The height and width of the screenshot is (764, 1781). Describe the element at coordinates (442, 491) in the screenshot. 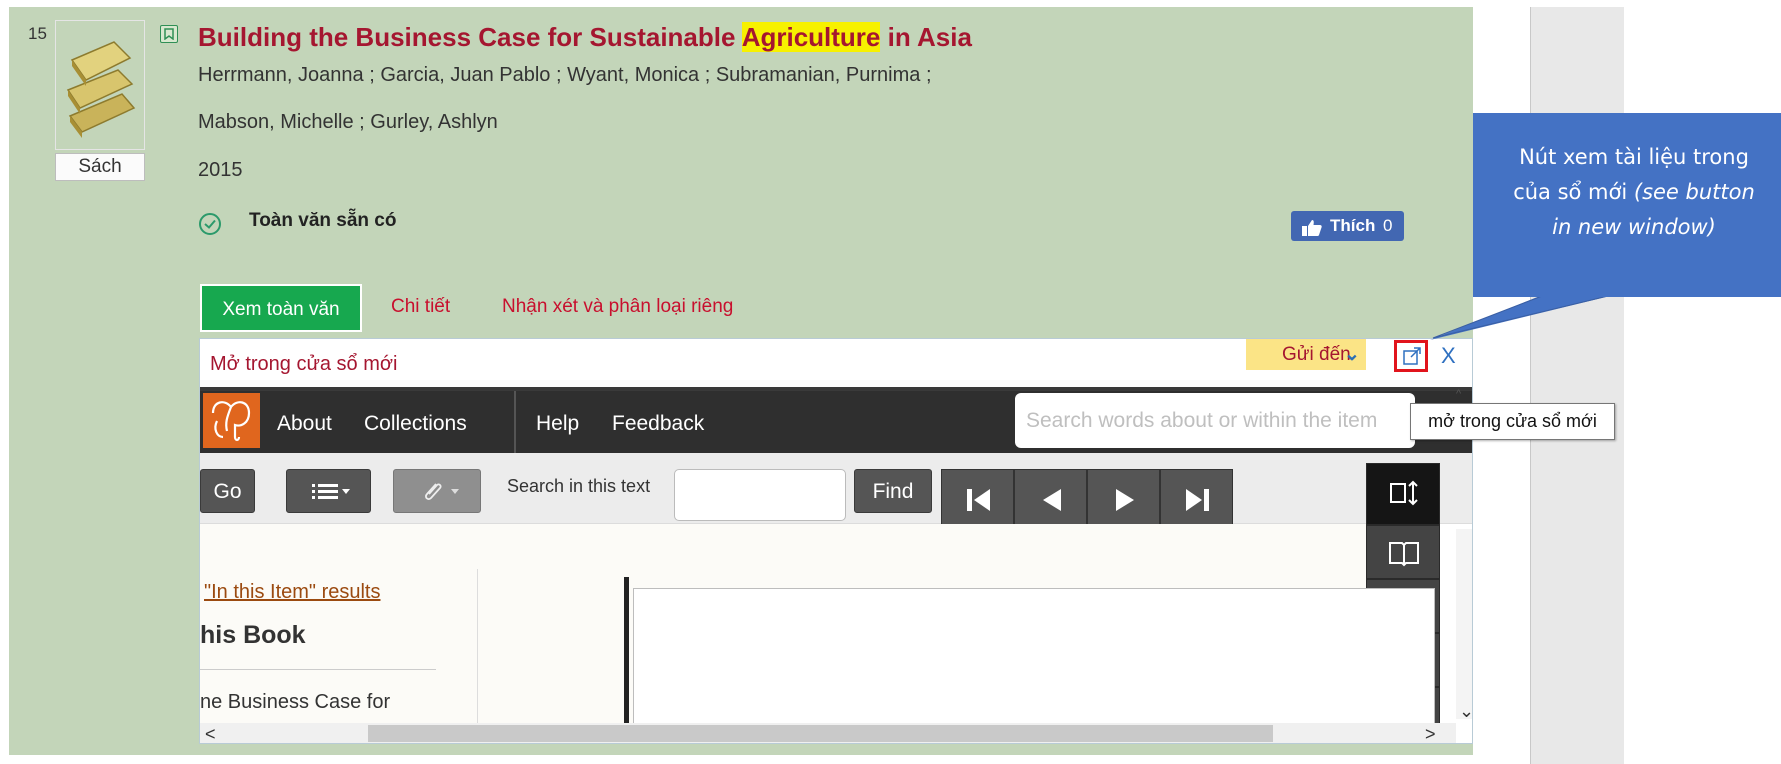

I see `paperclip-icon` at that location.